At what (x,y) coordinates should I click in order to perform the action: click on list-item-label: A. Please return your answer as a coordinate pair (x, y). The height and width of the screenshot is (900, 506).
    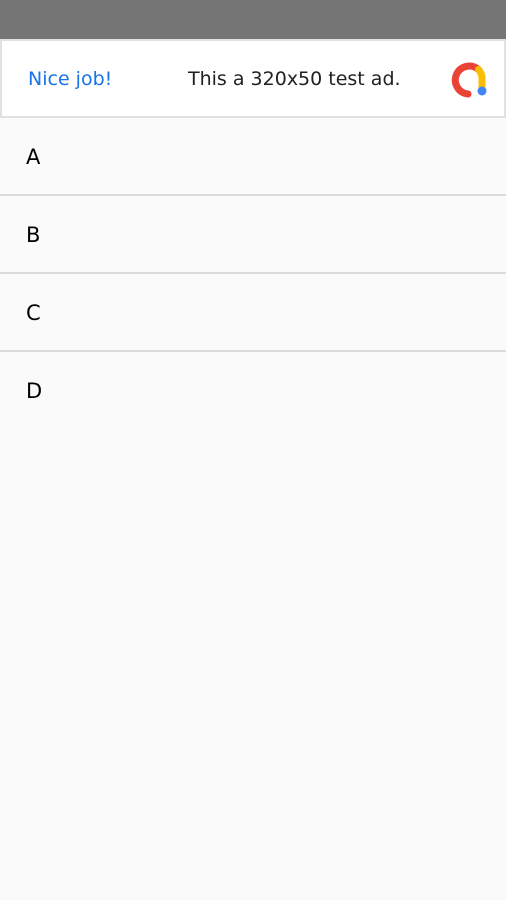
    Looking at the image, I should click on (33, 157).